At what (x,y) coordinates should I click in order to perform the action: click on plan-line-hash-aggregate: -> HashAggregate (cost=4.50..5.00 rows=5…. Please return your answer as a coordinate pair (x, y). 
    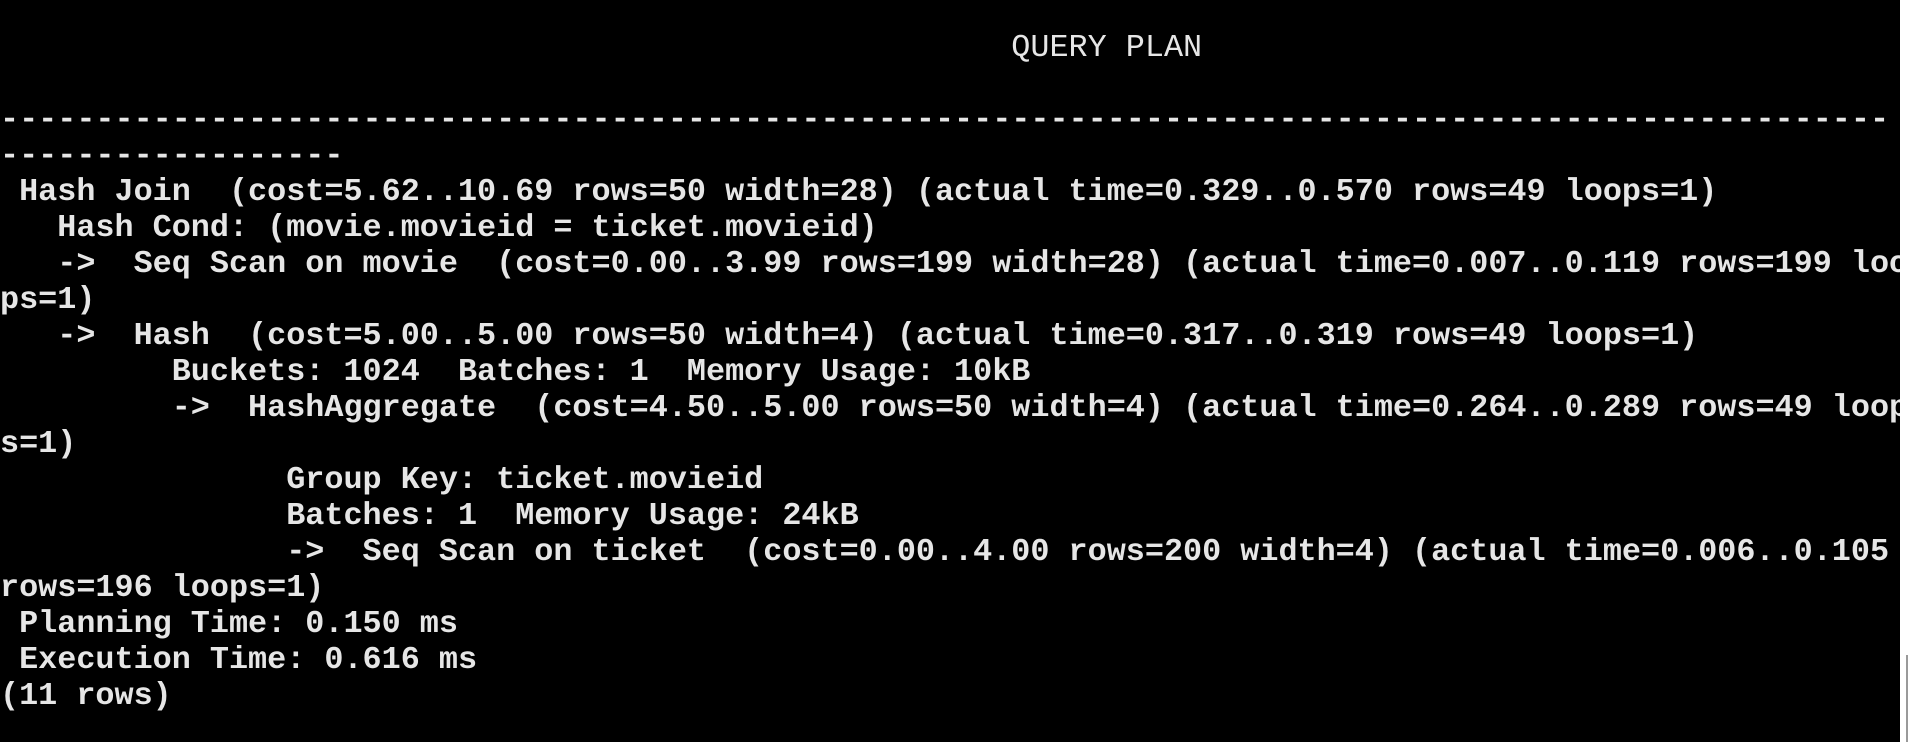
    Looking at the image, I should click on (950, 408).